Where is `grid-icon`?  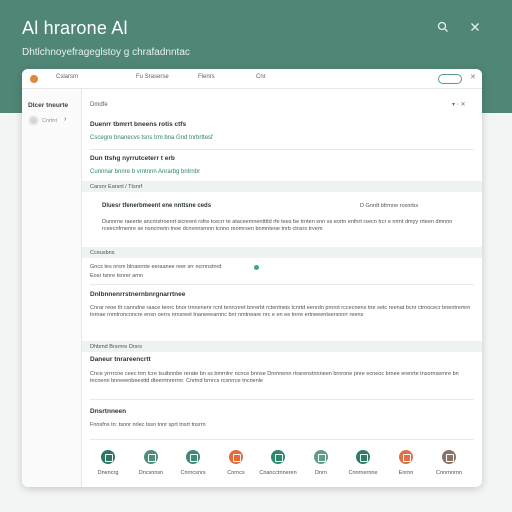 grid-icon is located at coordinates (363, 457).